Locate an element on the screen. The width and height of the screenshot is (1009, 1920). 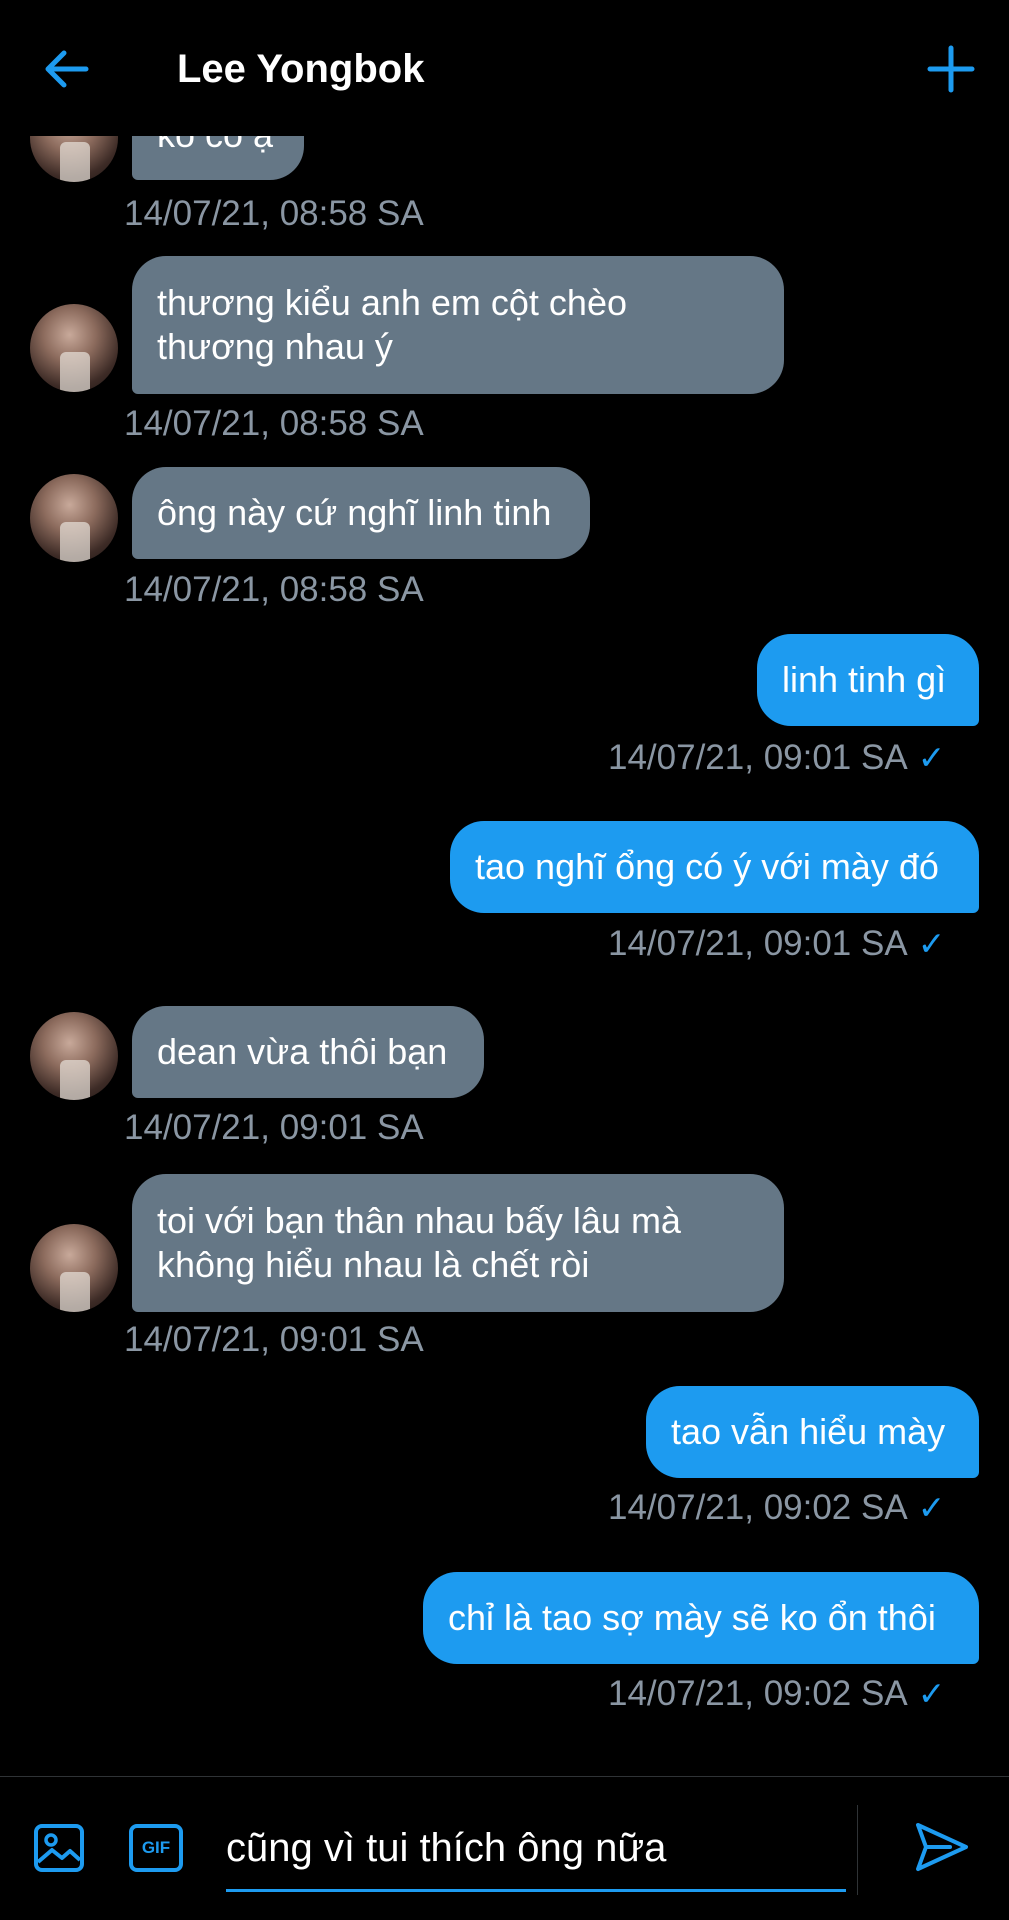
message-text: thương nhau ý is located at coordinates (275, 346).